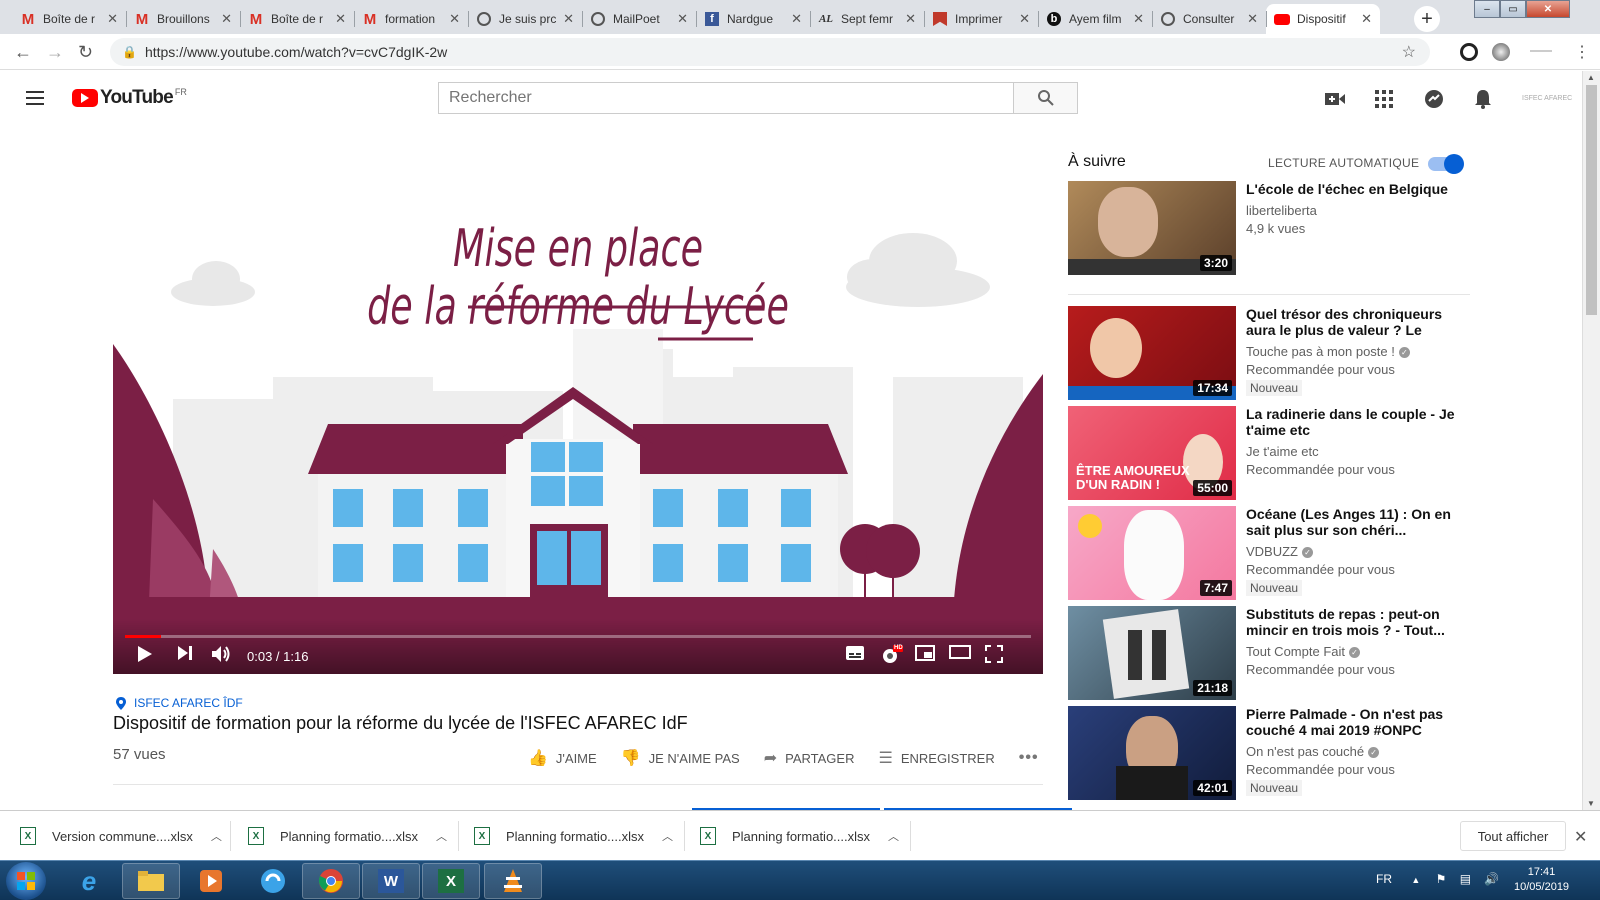  What do you see at coordinates (55, 52) in the screenshot?
I see `forward-button: →` at bounding box center [55, 52].